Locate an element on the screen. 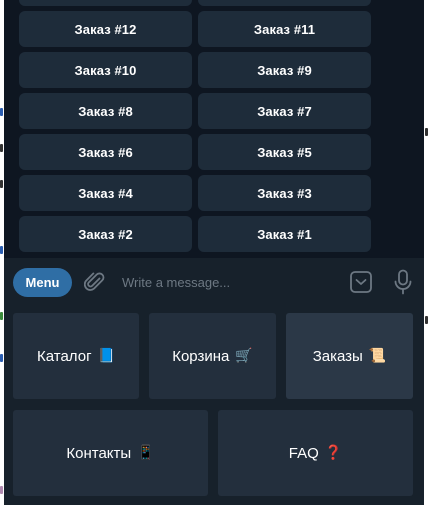 The image size is (428, 505). inline-button-order-10: Заказ #10 is located at coordinates (105, 70).